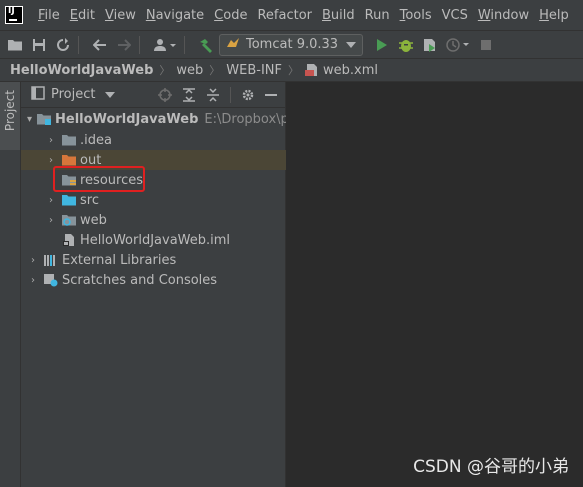 Image resolution: width=583 pixels, height=487 pixels. I want to click on library-icon, so click(51, 260).